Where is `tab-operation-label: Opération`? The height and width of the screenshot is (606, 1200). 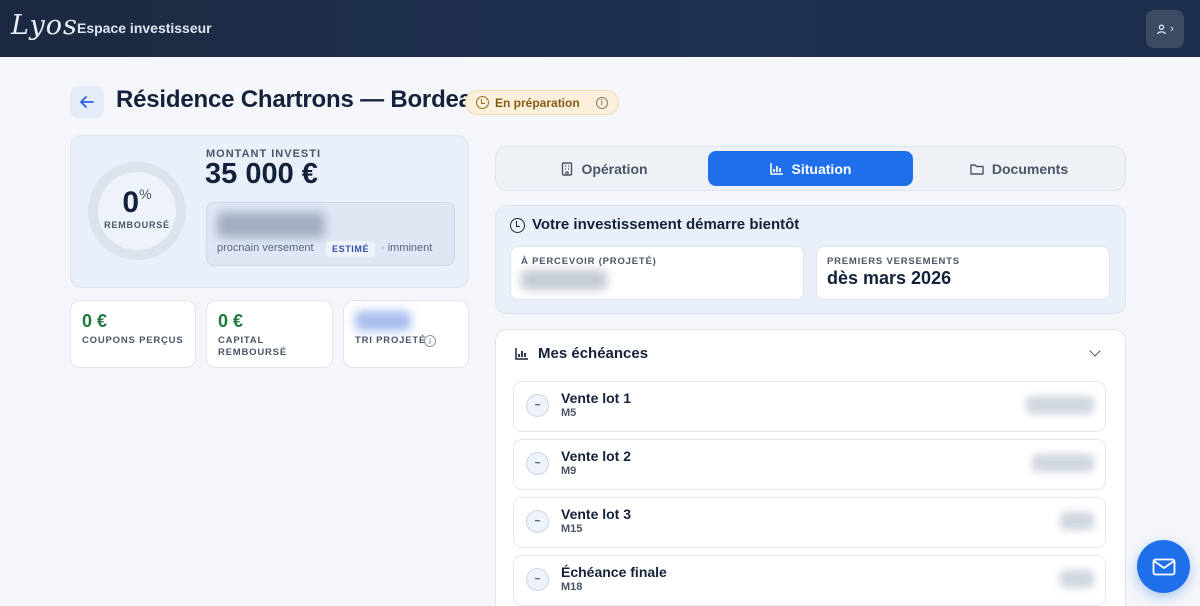
tab-operation-label: Opération is located at coordinates (614, 168).